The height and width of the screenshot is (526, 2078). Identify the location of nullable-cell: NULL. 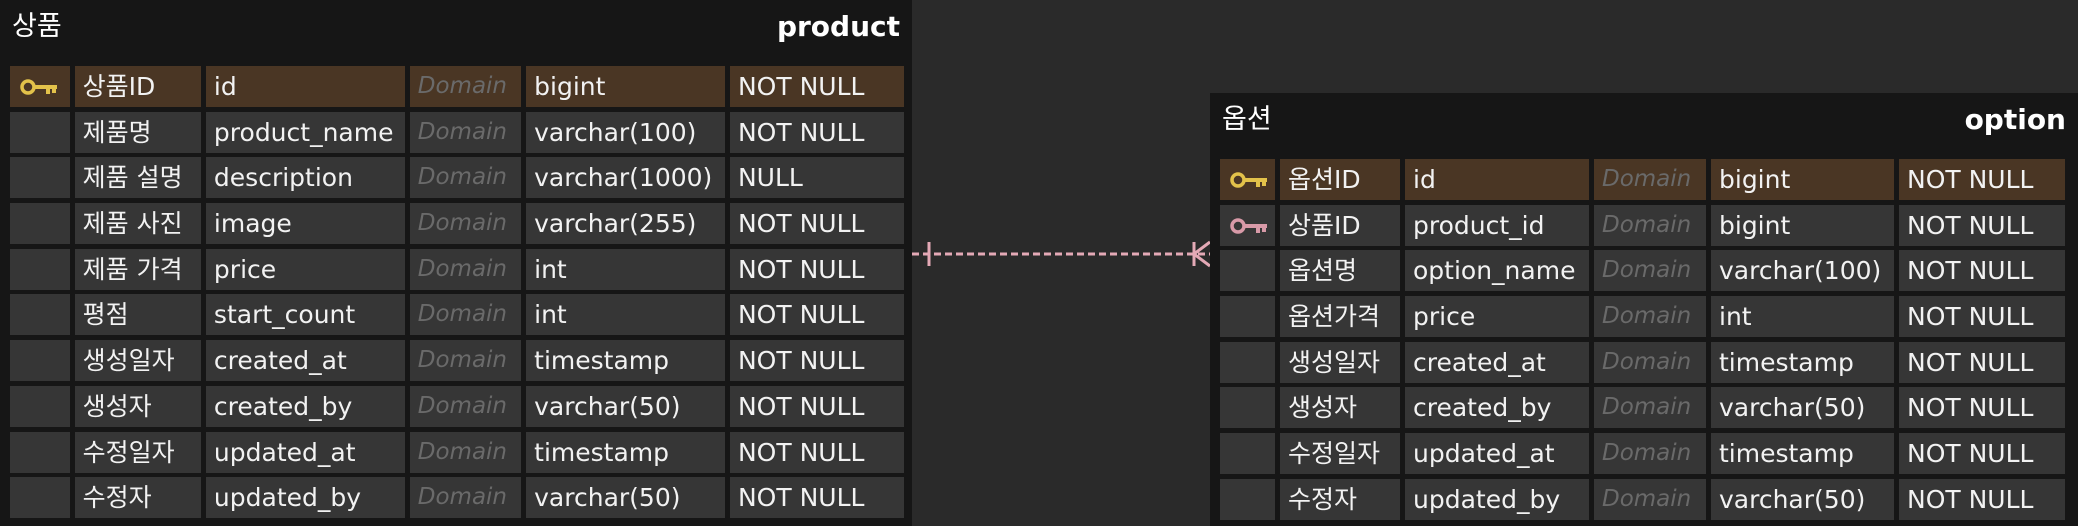
(816, 178).